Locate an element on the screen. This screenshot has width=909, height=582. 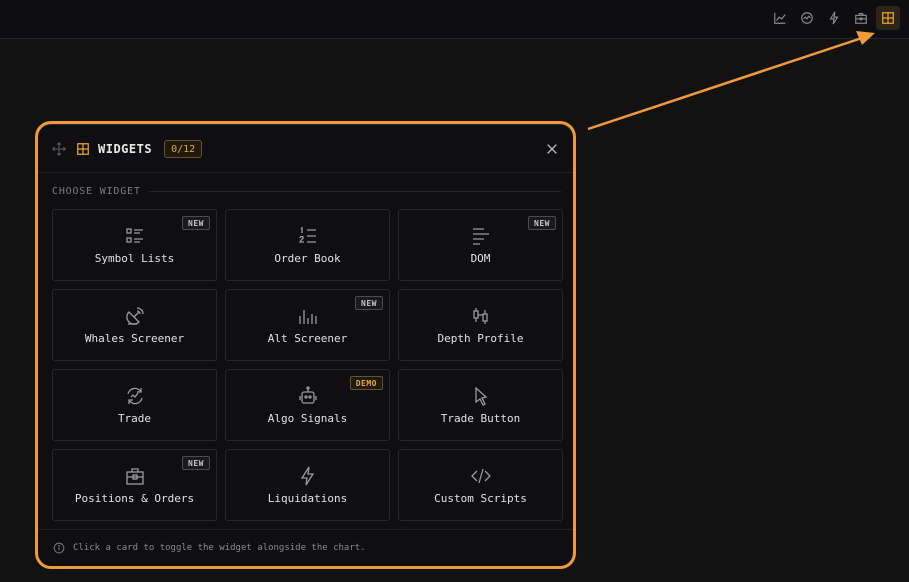
satellite-dish-icon is located at coordinates (134, 316).